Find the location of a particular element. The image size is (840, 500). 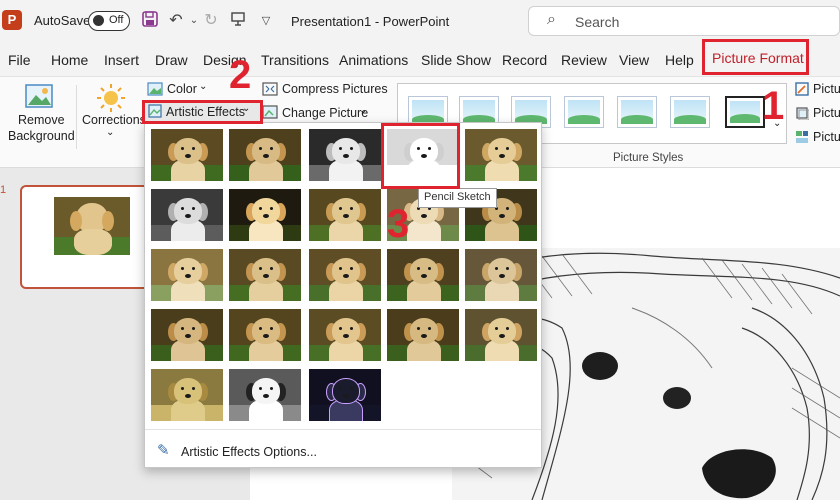

autosave-toggle: Off is located at coordinates (109, 21).